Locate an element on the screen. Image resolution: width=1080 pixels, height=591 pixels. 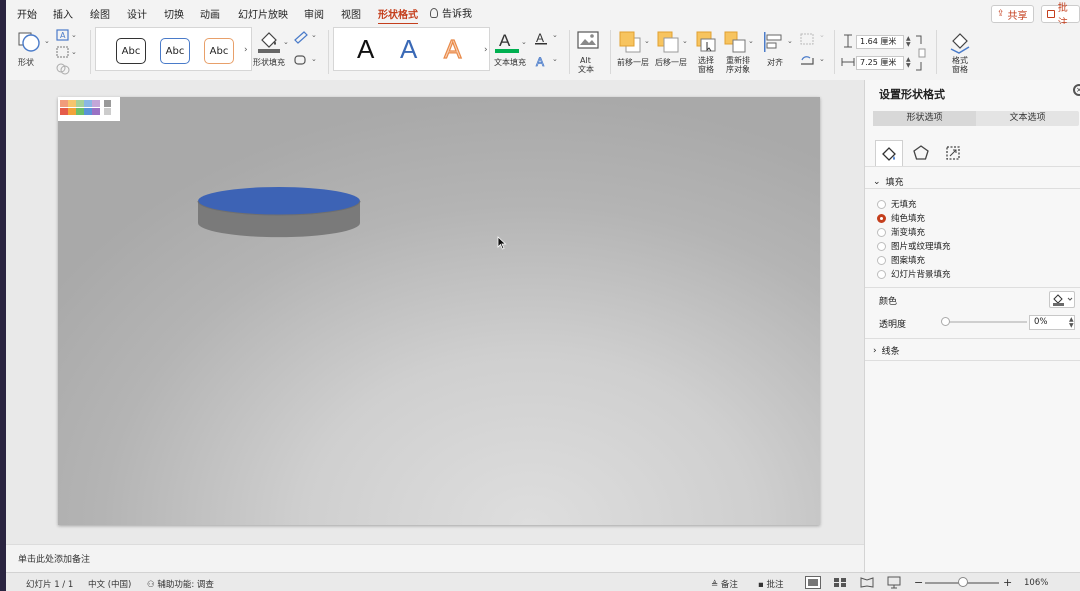
tell-me: 告诉我 is located at coordinates (451, 12).